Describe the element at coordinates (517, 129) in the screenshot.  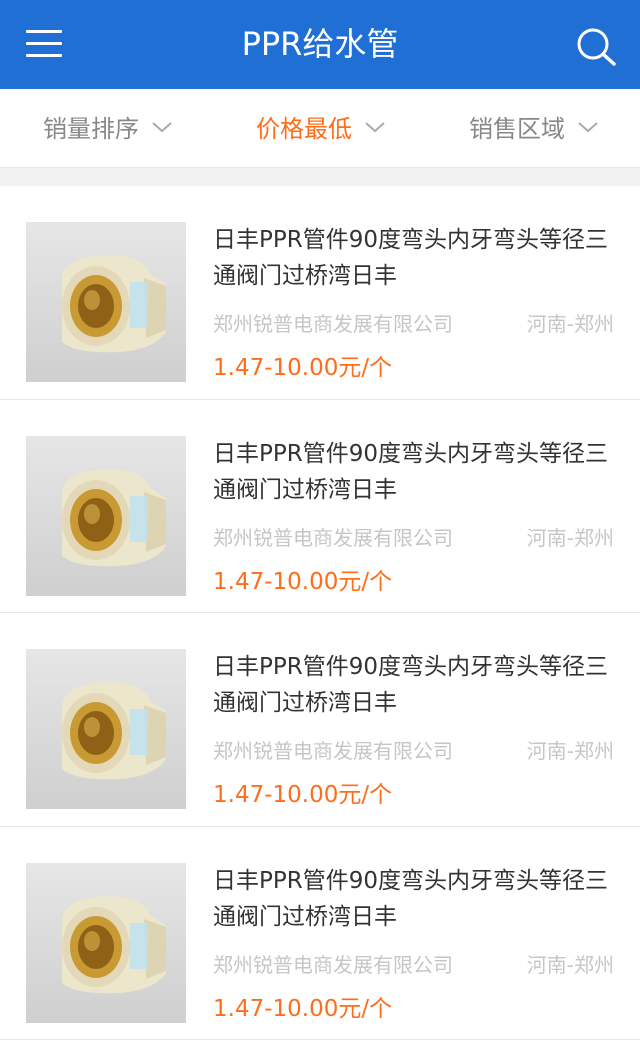
I see `filter-label: 销售区域` at that location.